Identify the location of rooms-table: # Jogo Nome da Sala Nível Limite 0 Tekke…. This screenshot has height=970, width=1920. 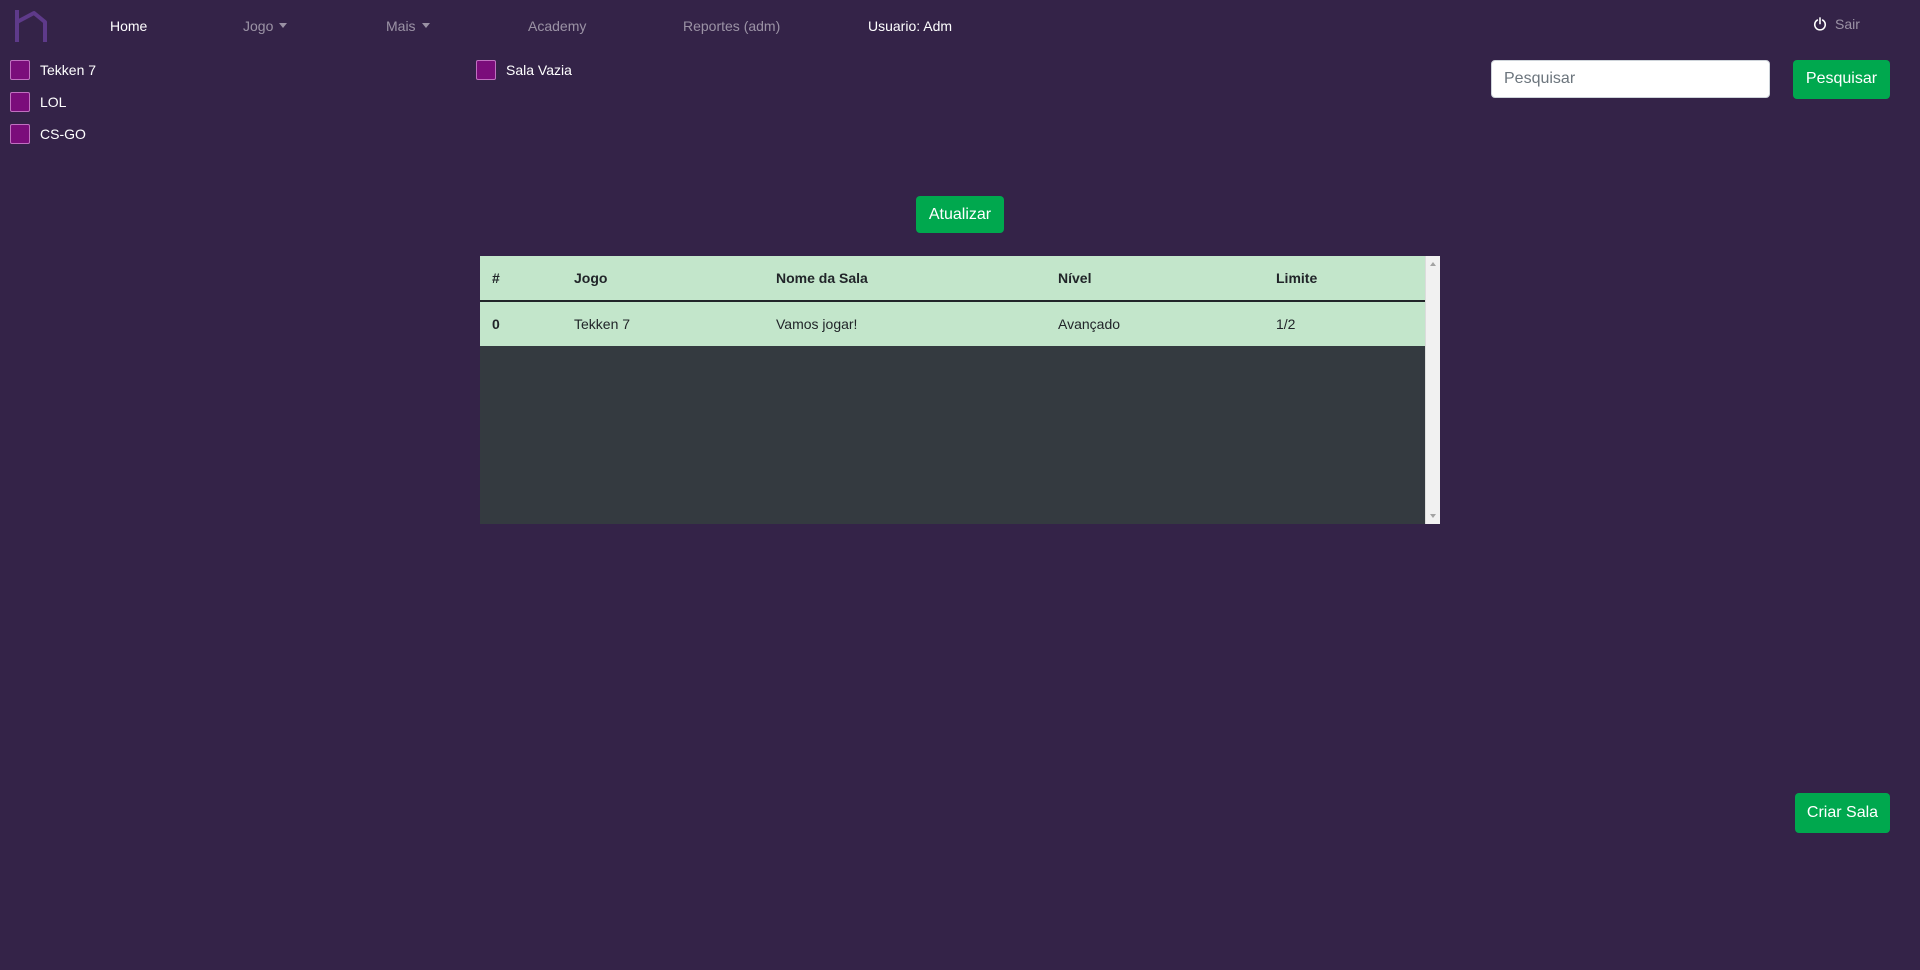
(952, 301).